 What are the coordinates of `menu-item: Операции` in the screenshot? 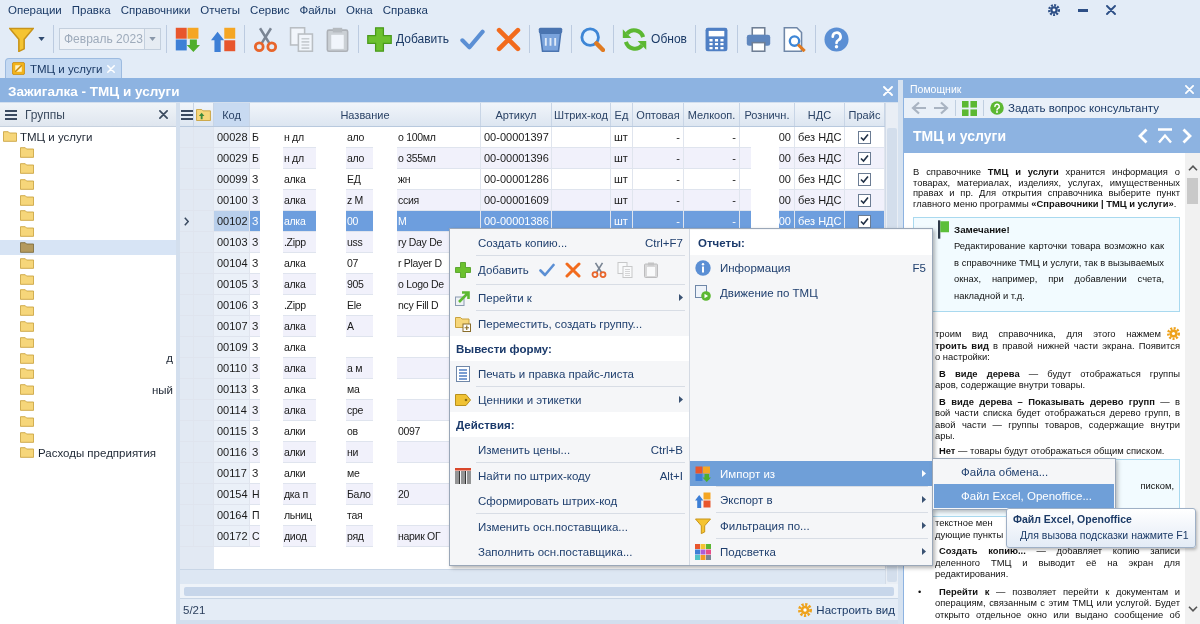 It's located at (35, 10).